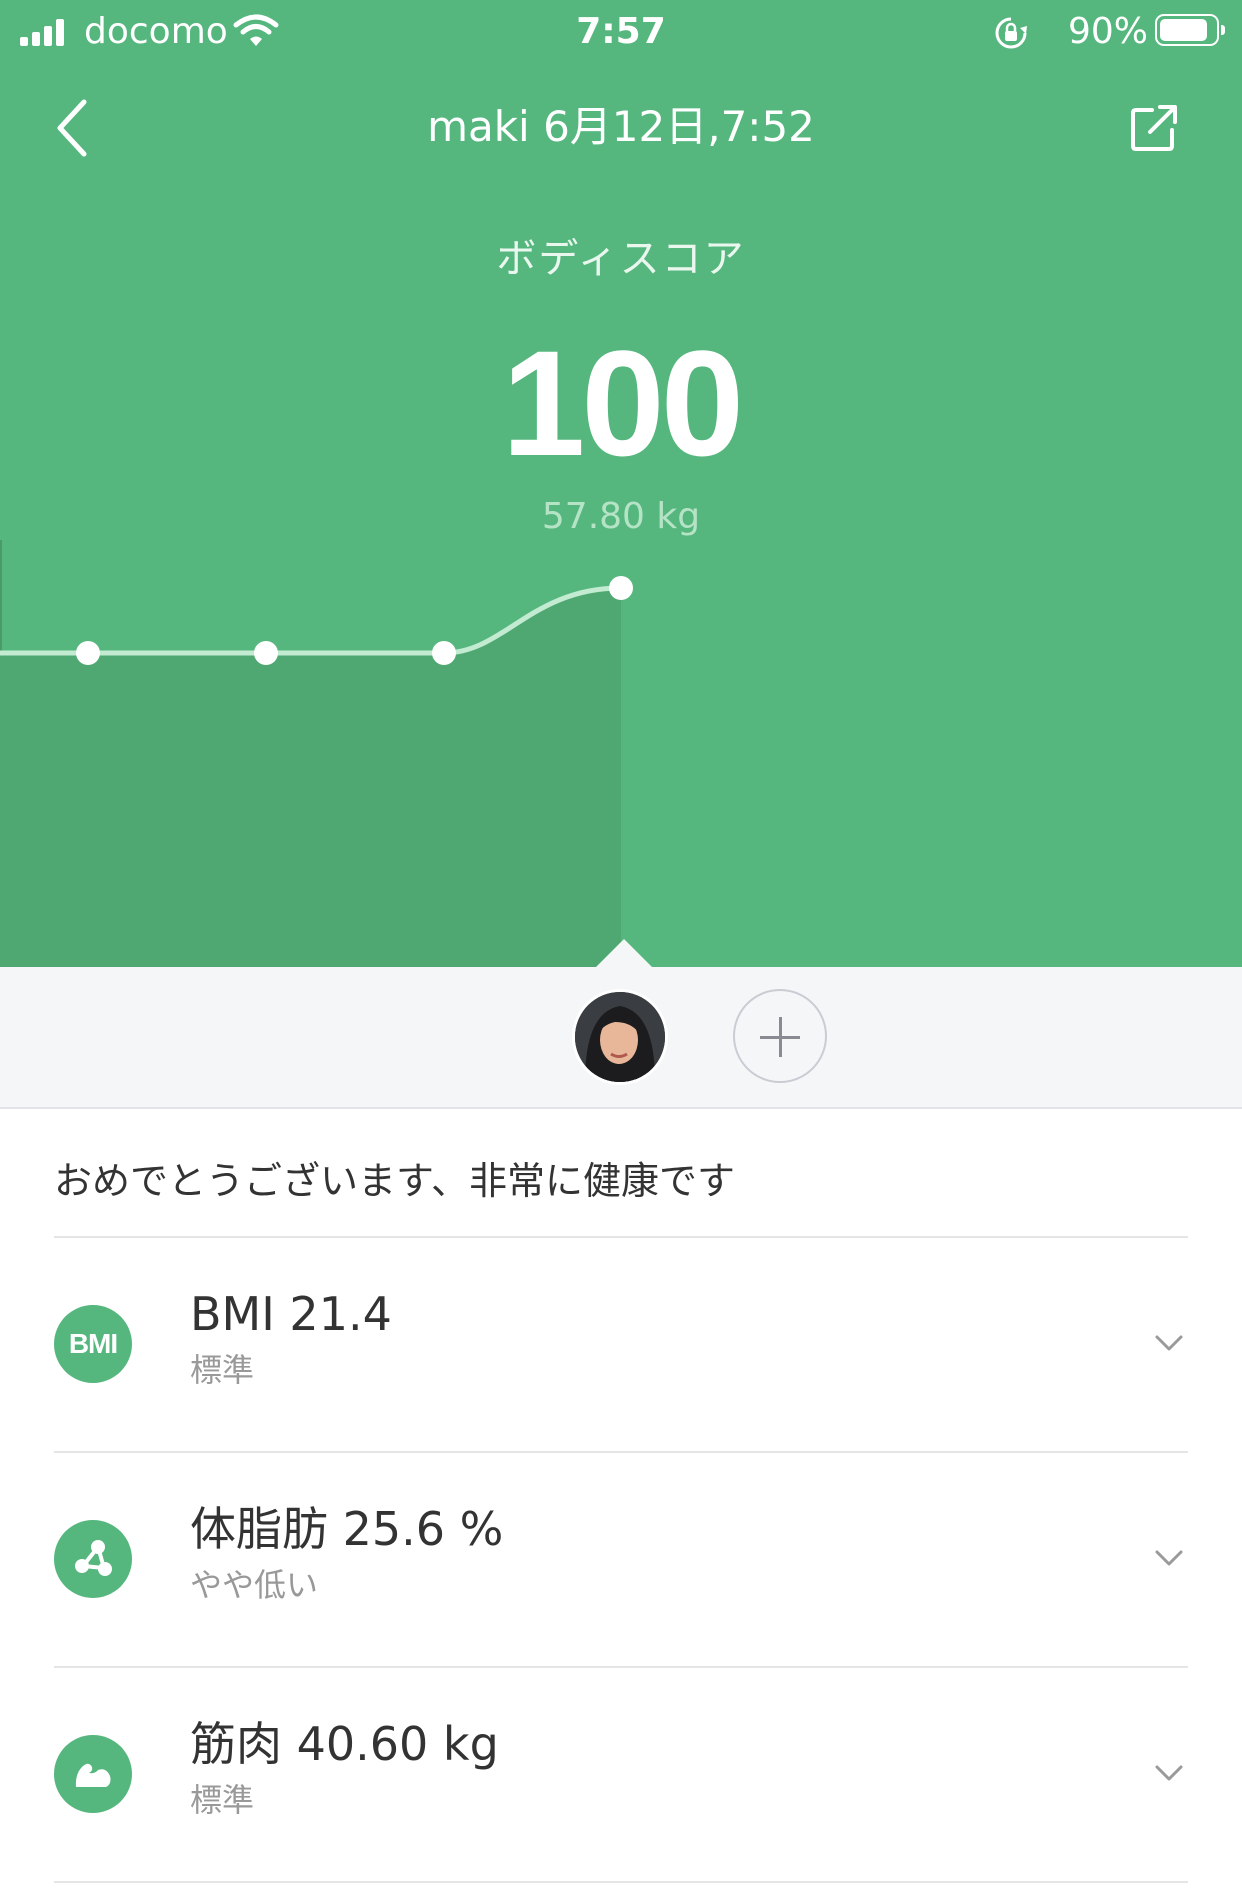 The width and height of the screenshot is (1242, 1904). What do you see at coordinates (621, 1882) in the screenshot?
I see `divider` at bounding box center [621, 1882].